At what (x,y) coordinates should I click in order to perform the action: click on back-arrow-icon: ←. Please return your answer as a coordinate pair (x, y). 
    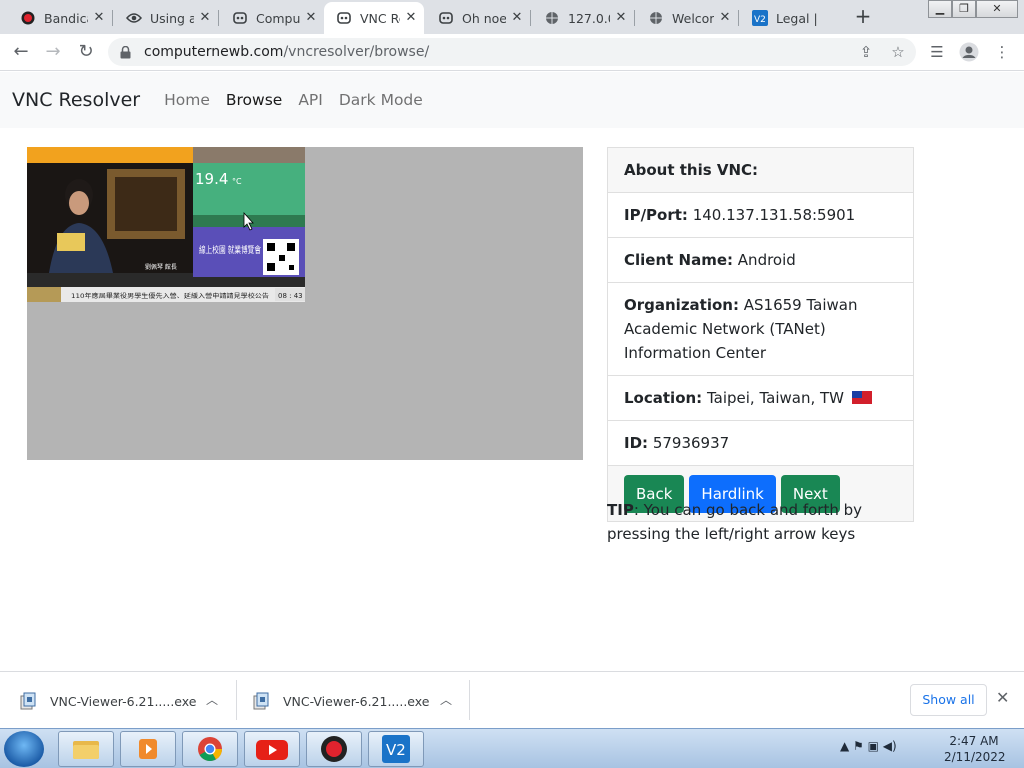
    Looking at the image, I should click on (21, 52).